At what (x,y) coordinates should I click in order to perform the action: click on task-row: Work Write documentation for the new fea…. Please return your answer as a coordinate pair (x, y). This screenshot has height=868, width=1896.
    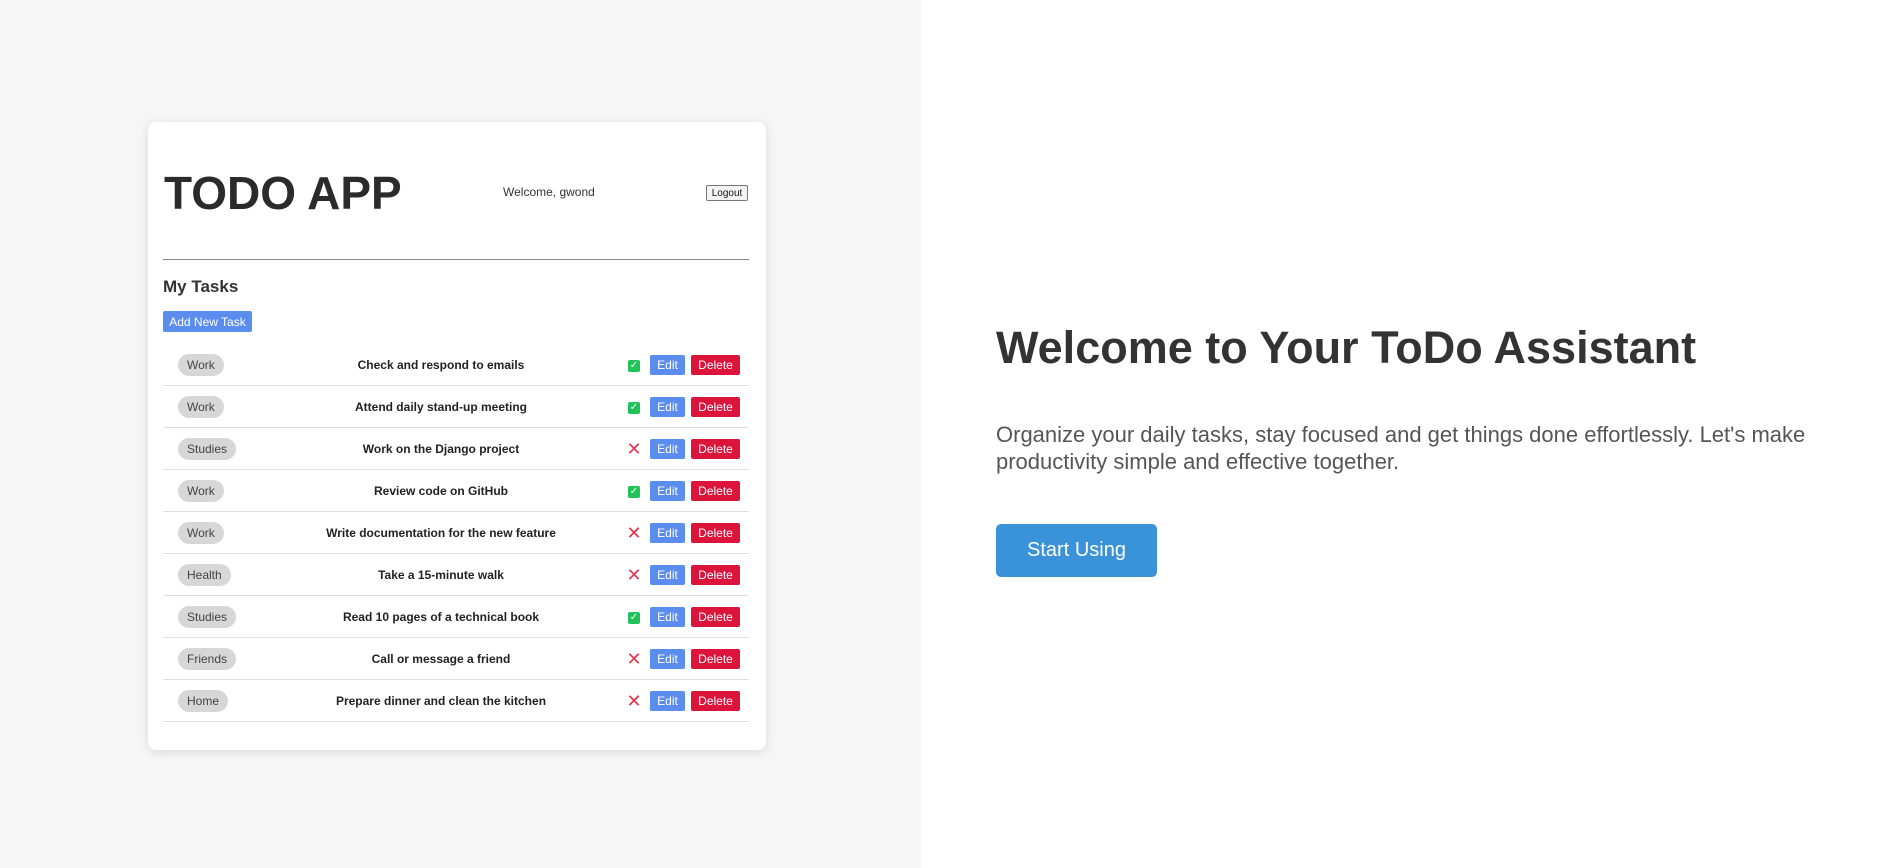
    Looking at the image, I should click on (456, 533).